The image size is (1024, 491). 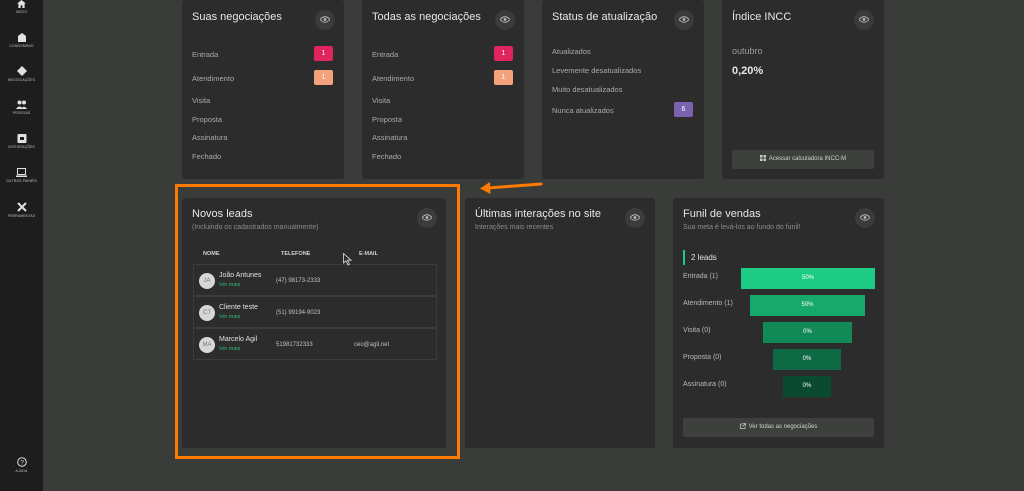 What do you see at coordinates (807, 159) in the screenshot?
I see `calculator-button-label: Acessar calculadora INCC-M` at bounding box center [807, 159].